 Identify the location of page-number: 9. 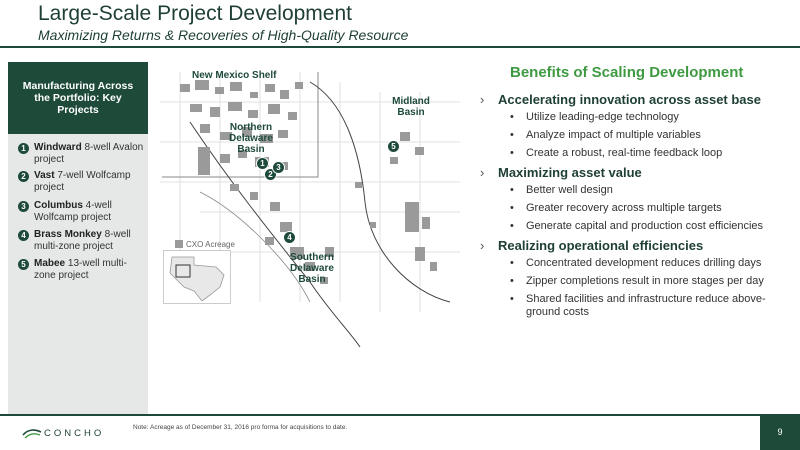
(780, 432).